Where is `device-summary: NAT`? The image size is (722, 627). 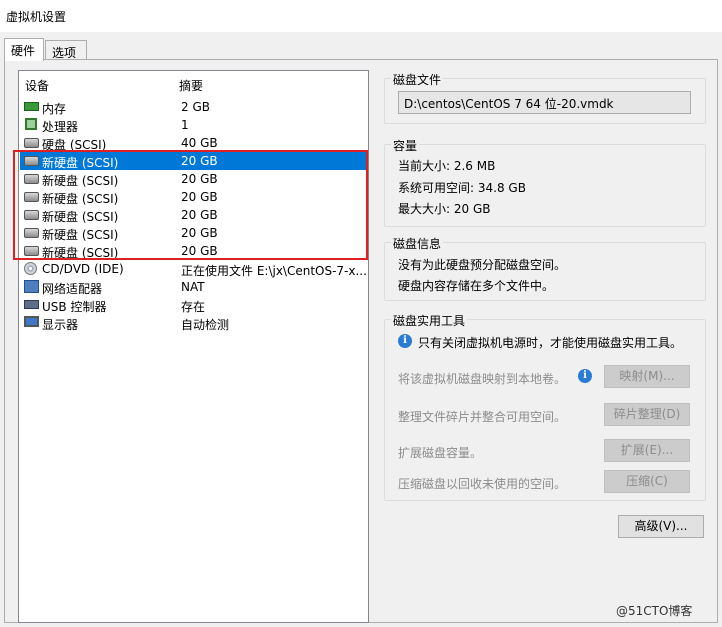
device-summary: NAT is located at coordinates (193, 287).